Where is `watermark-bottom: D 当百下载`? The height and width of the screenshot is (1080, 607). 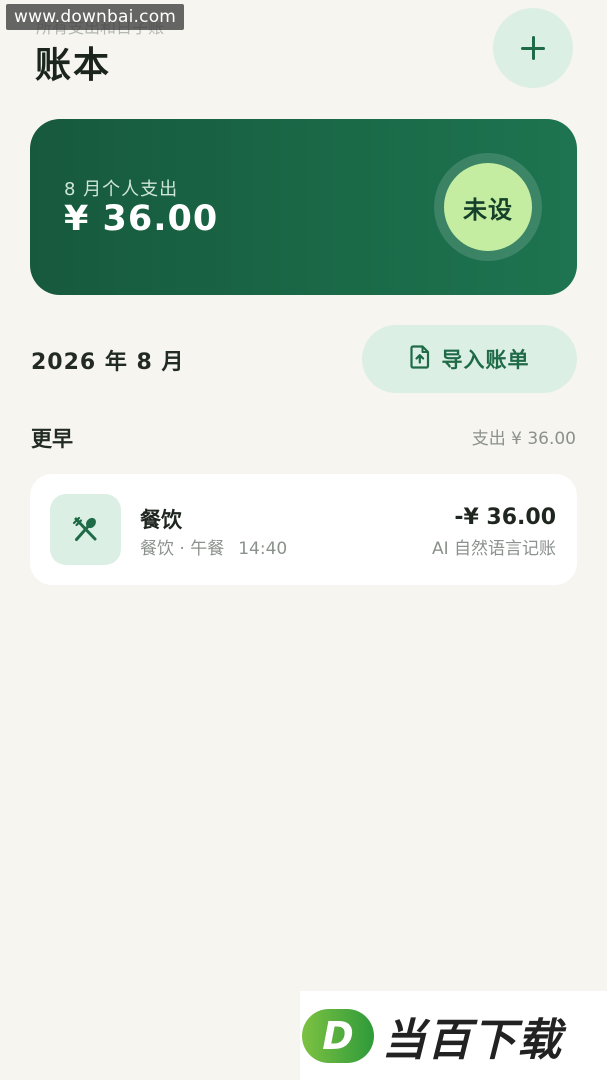
watermark-bottom: D 当百下载 is located at coordinates (453, 1035).